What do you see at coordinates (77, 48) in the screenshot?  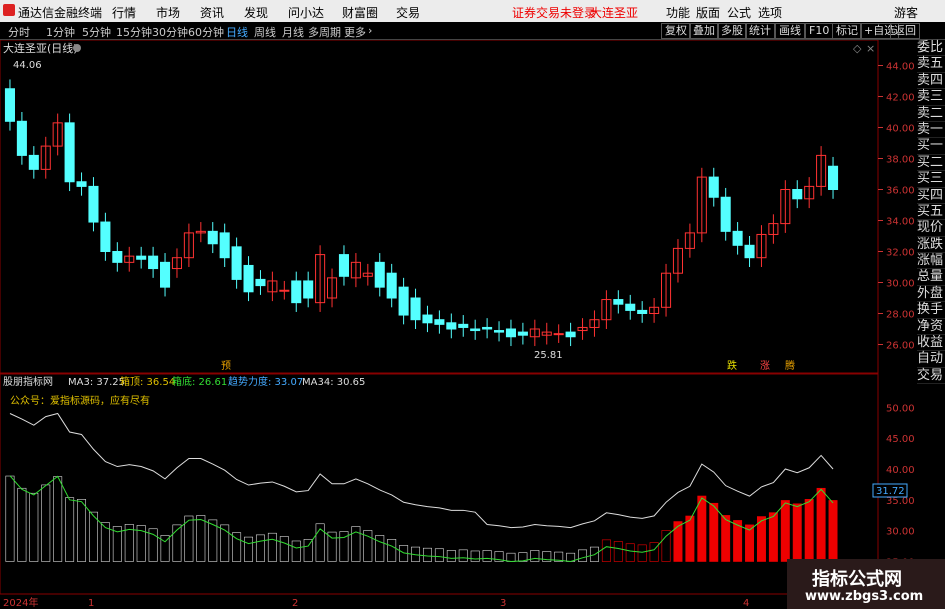 I see `settings-circle-icon` at bounding box center [77, 48].